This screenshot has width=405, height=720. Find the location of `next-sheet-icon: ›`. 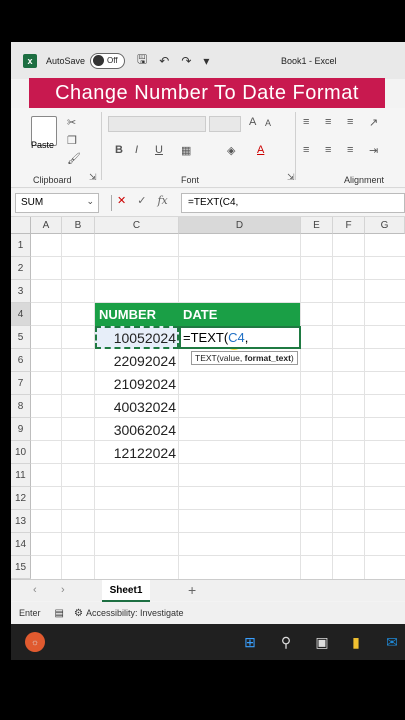

next-sheet-icon: › is located at coordinates (63, 590).